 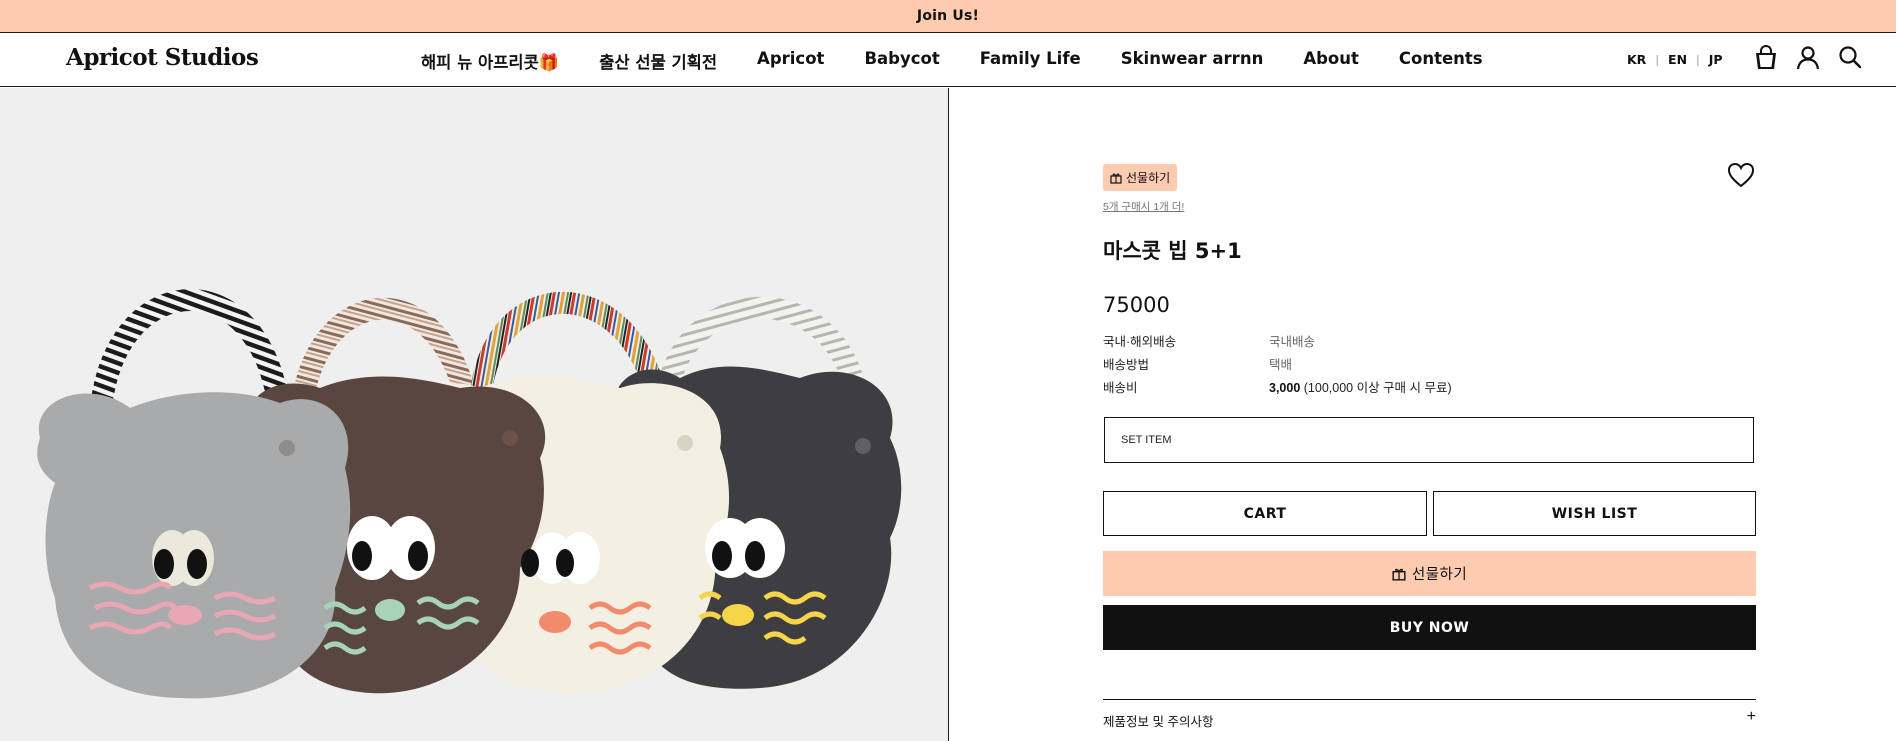 I want to click on lang-kr: KR, so click(x=1636, y=59).